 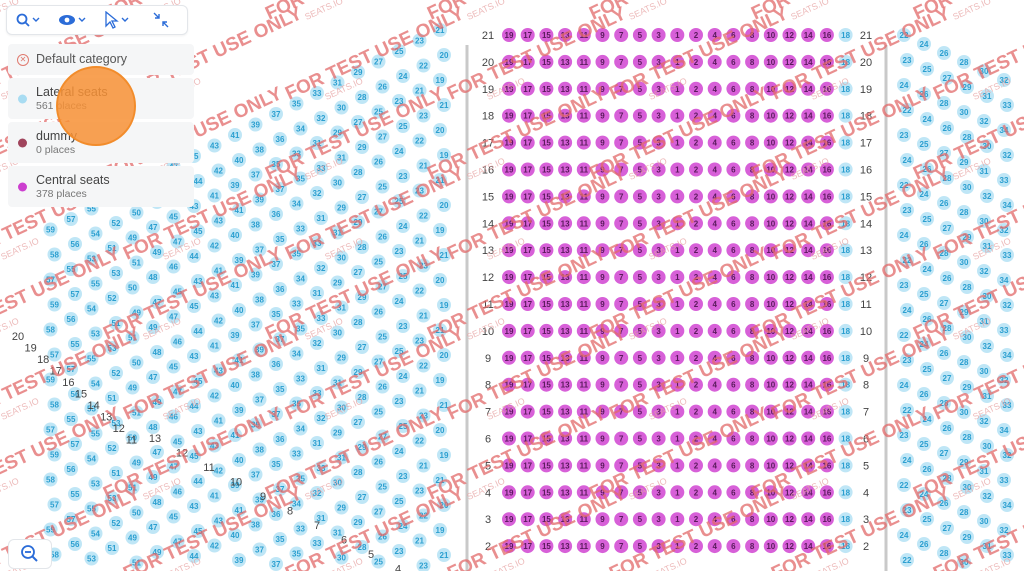 I want to click on seat: 36, so click(x=280, y=439).